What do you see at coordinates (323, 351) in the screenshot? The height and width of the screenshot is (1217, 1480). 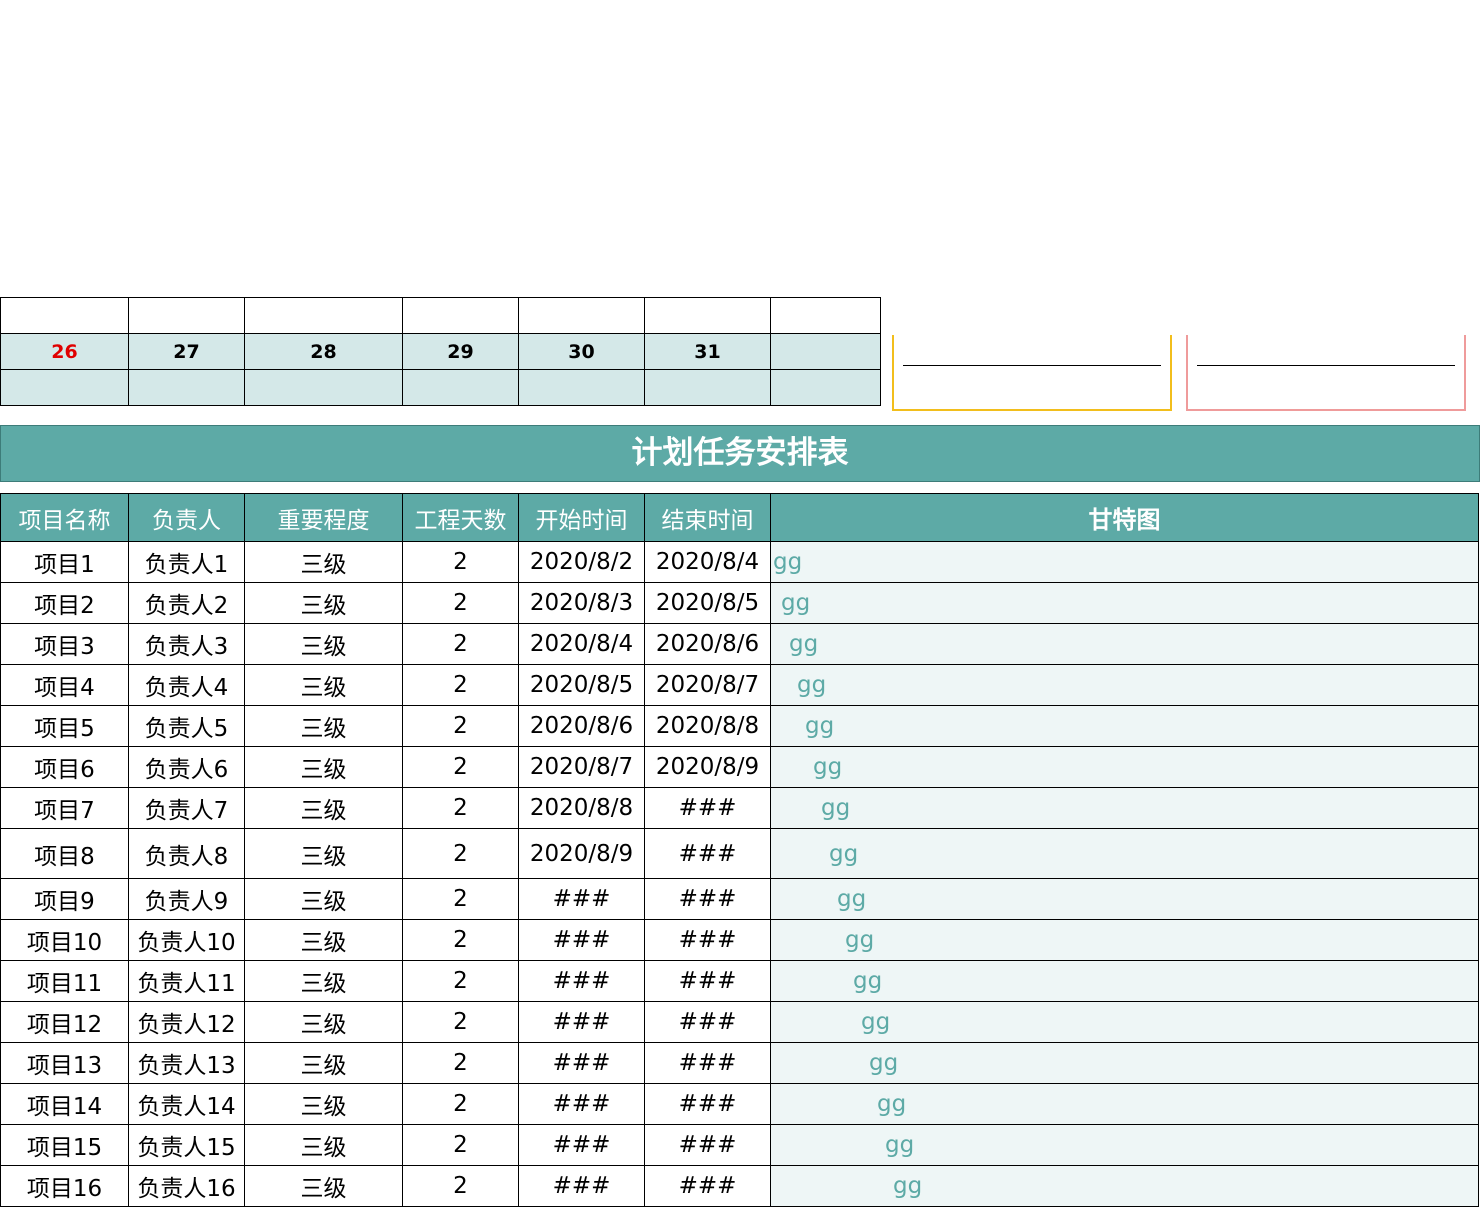 I see `calendar-day: 28` at bounding box center [323, 351].